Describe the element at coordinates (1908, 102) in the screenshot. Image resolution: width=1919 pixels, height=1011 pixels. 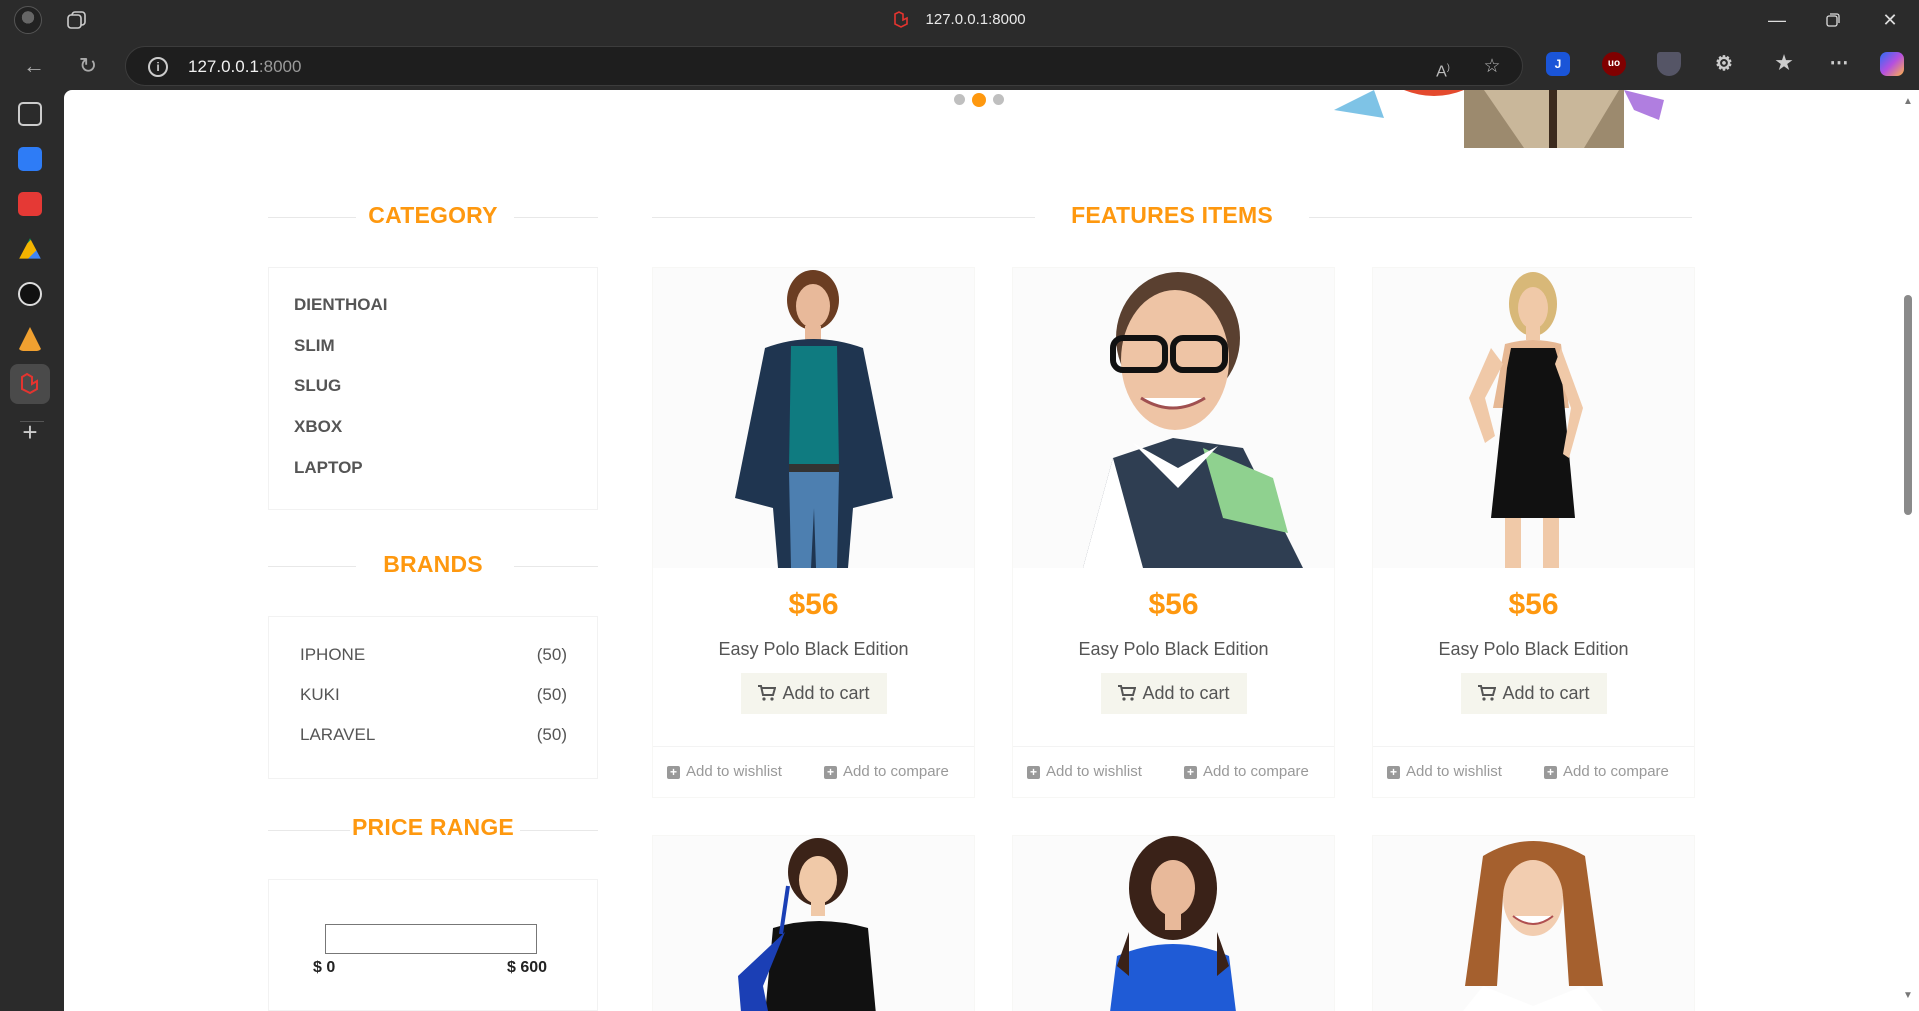
I see `scroll-up-arrow-icon: ▲` at that location.